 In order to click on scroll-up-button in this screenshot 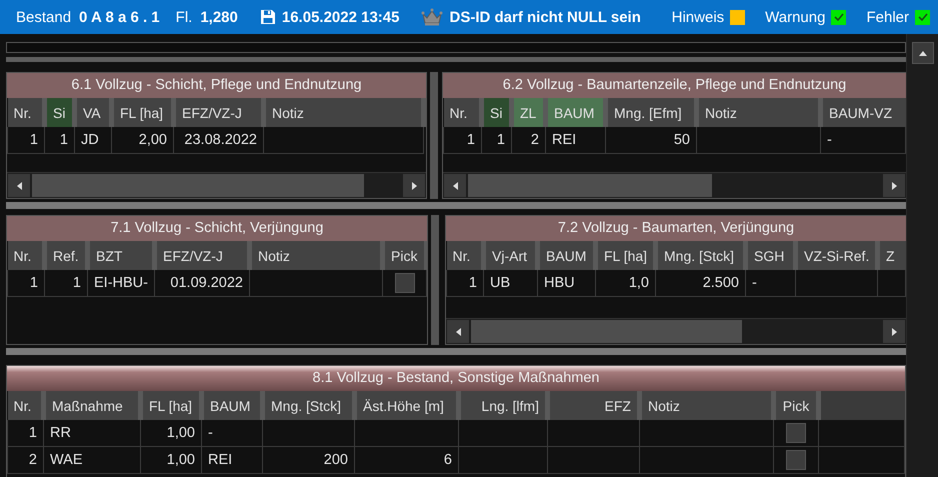, I will do `click(923, 53)`.